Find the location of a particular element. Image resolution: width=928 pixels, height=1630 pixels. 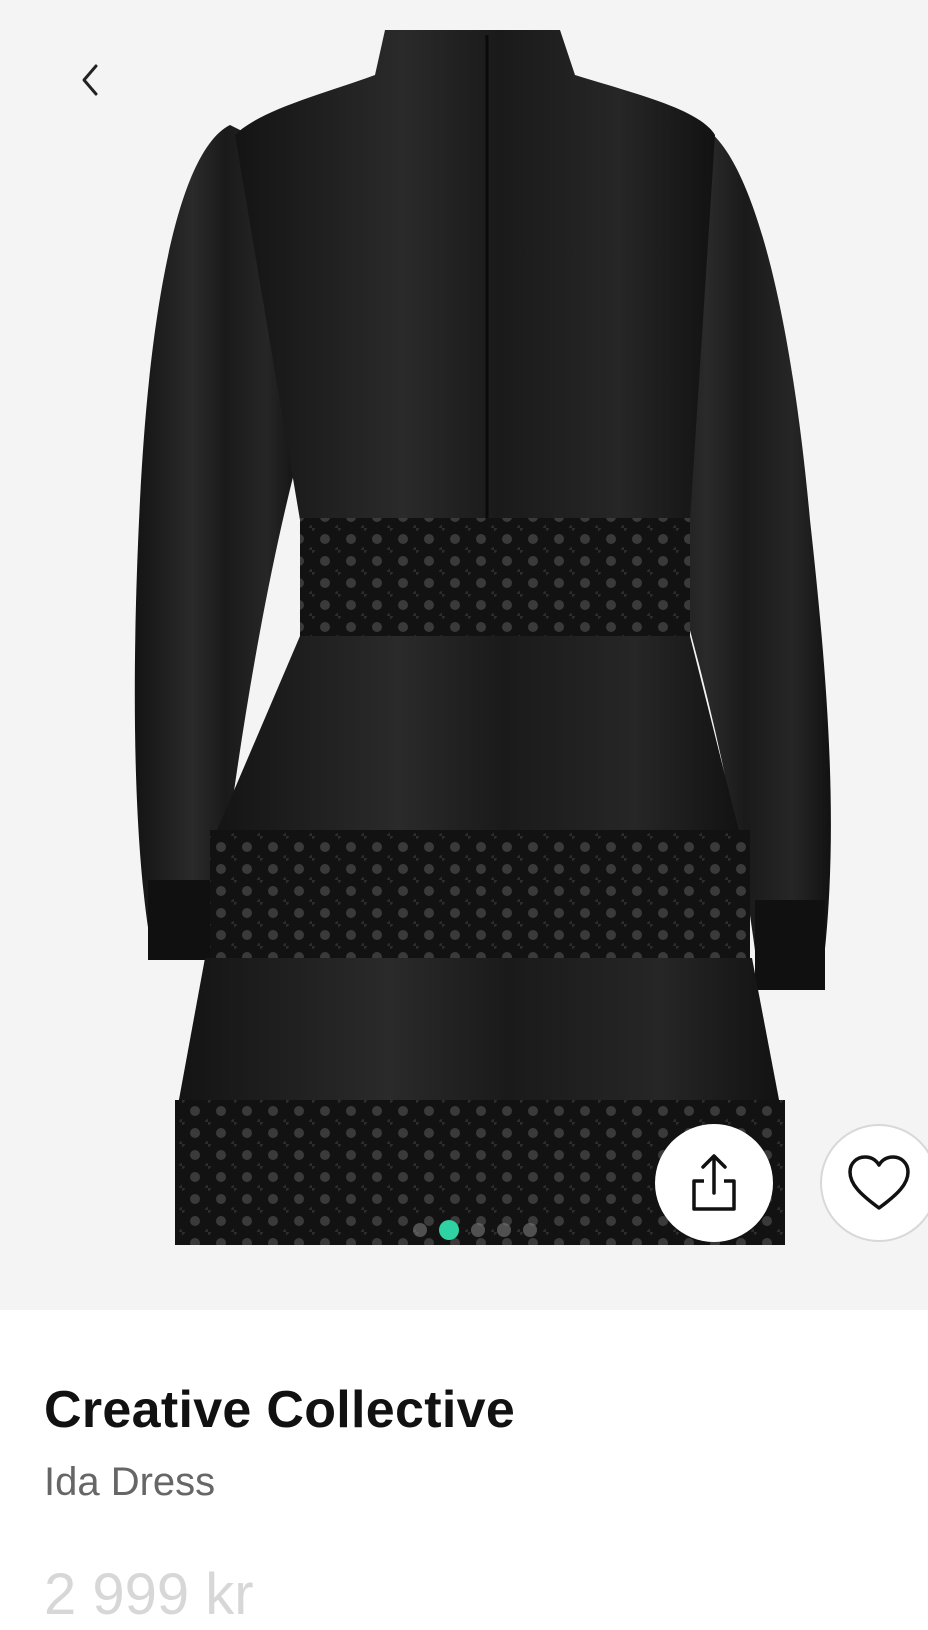

favorite-button is located at coordinates (874, 1183).